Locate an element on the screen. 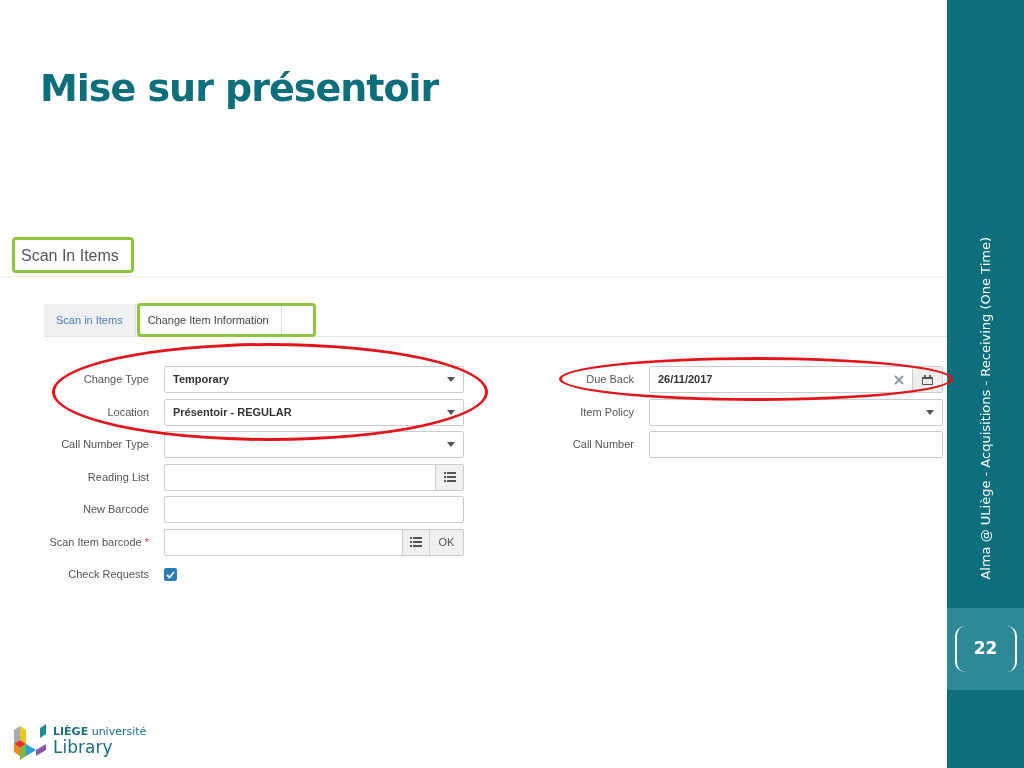 The width and height of the screenshot is (1024, 768). required-mark: * is located at coordinates (146, 542).